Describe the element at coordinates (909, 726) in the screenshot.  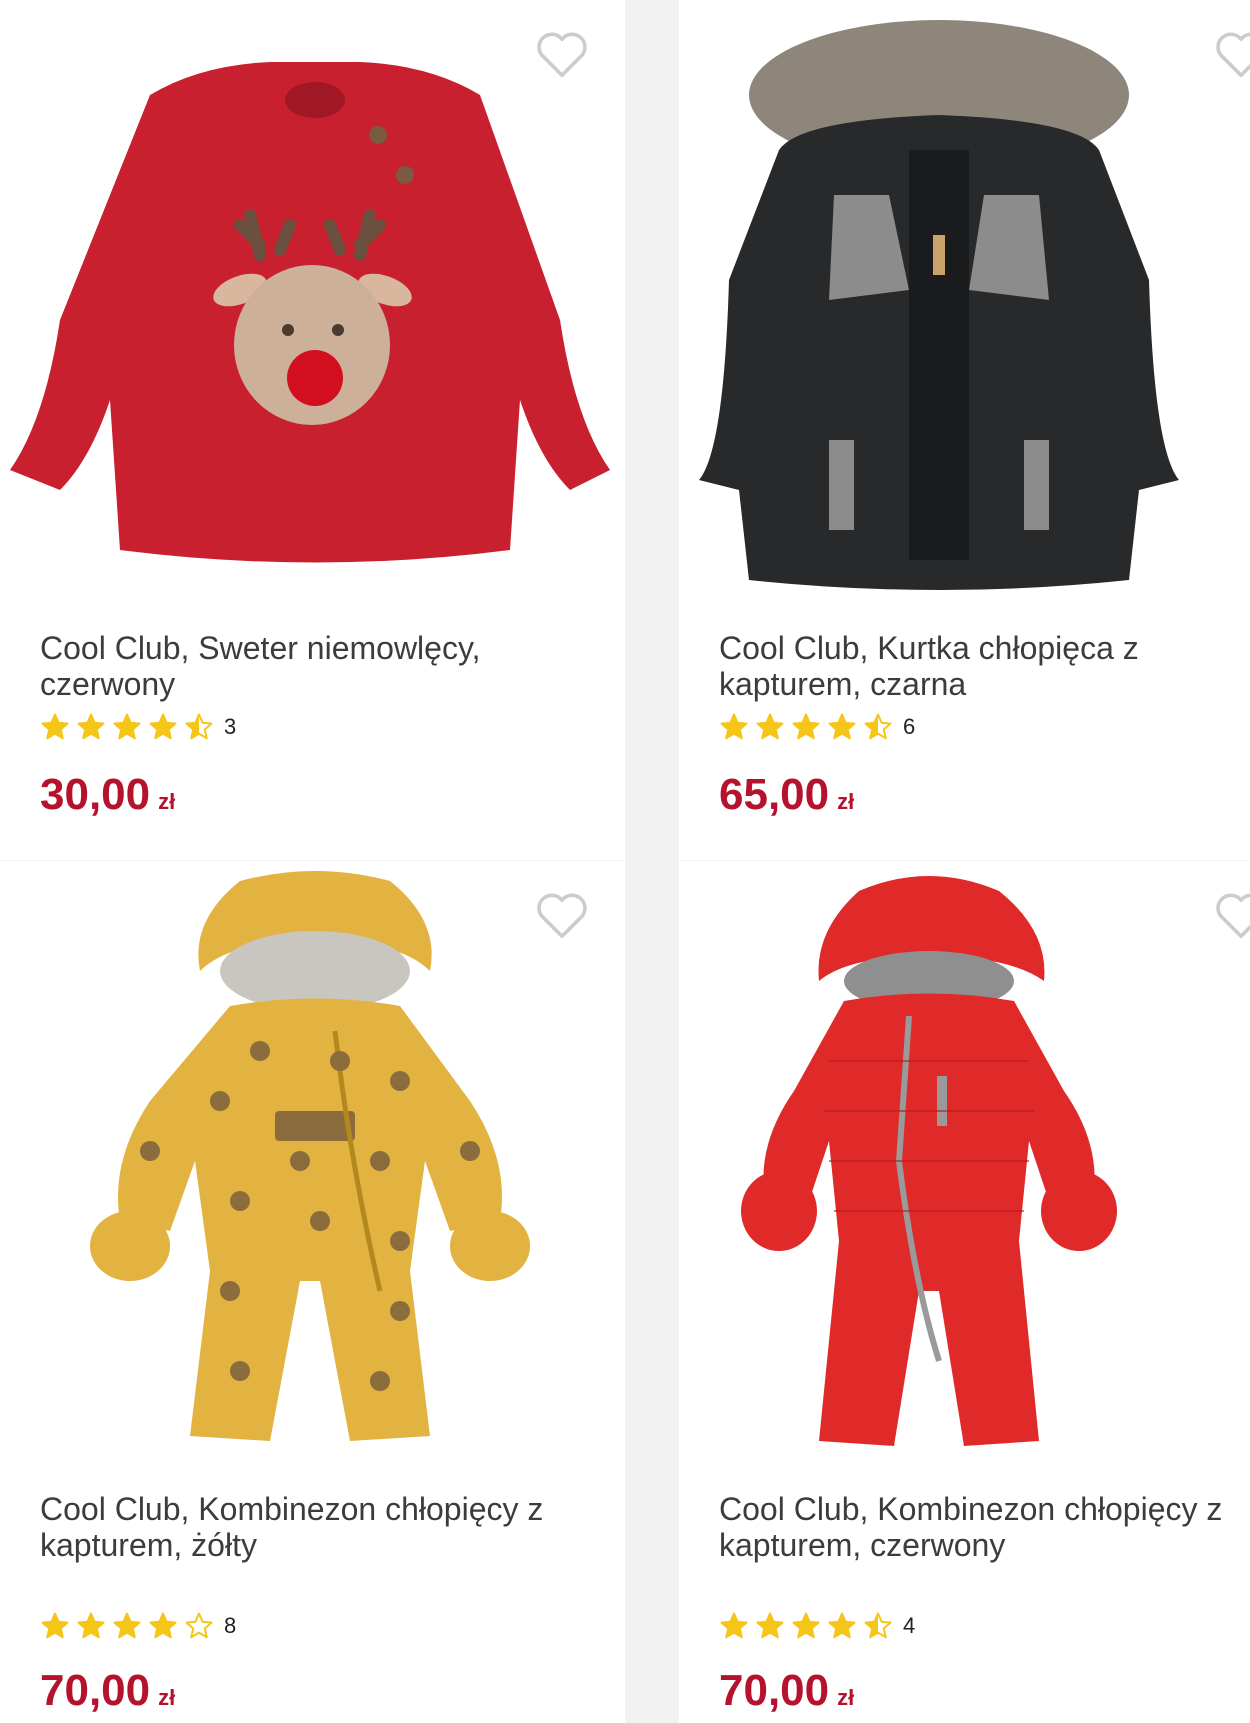
I see `rating-count: 6` at that location.